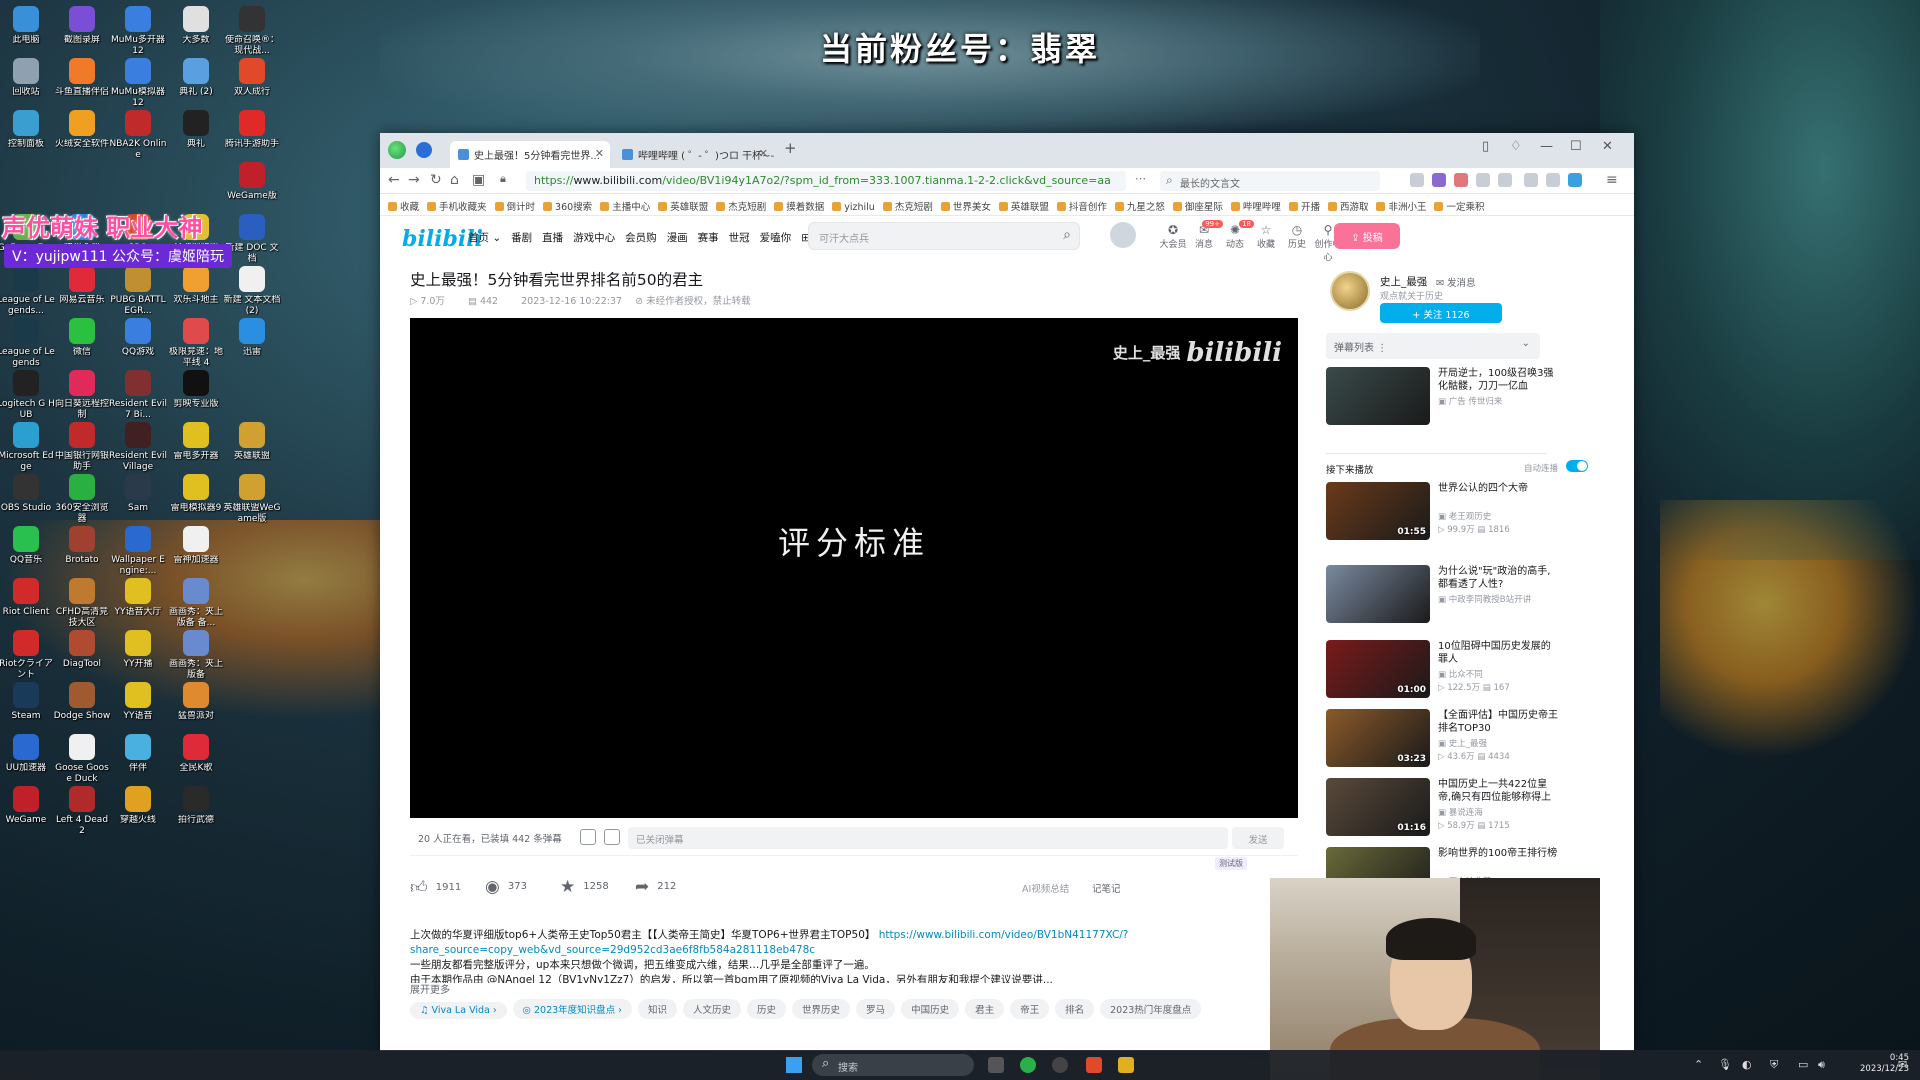 Image resolution: width=1920 pixels, height=1080 pixels. I want to click on tag-item: 中国历史, so click(930, 1009).